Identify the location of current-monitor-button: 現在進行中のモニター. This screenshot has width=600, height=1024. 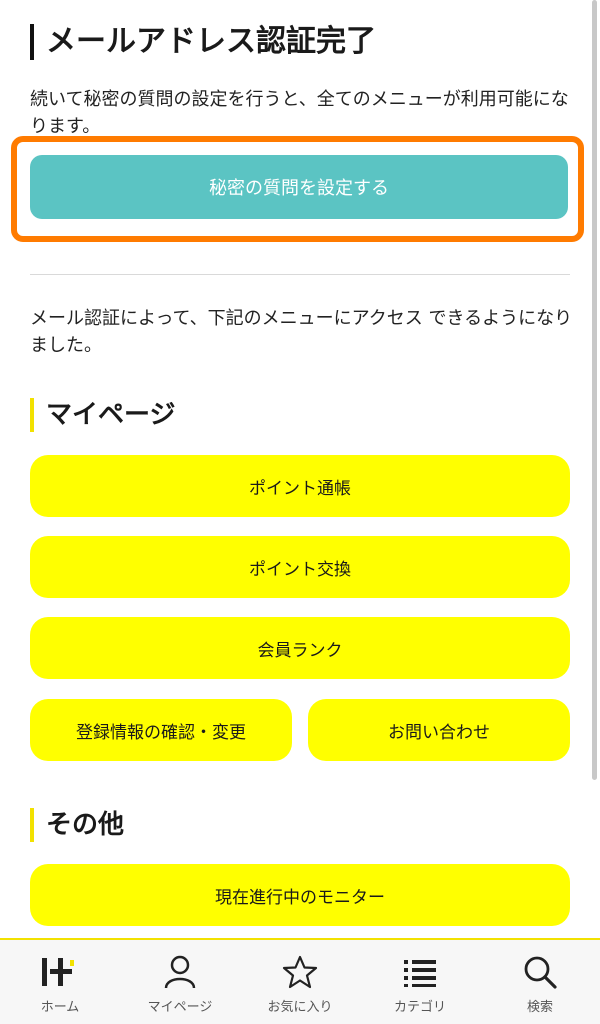
(300, 895).